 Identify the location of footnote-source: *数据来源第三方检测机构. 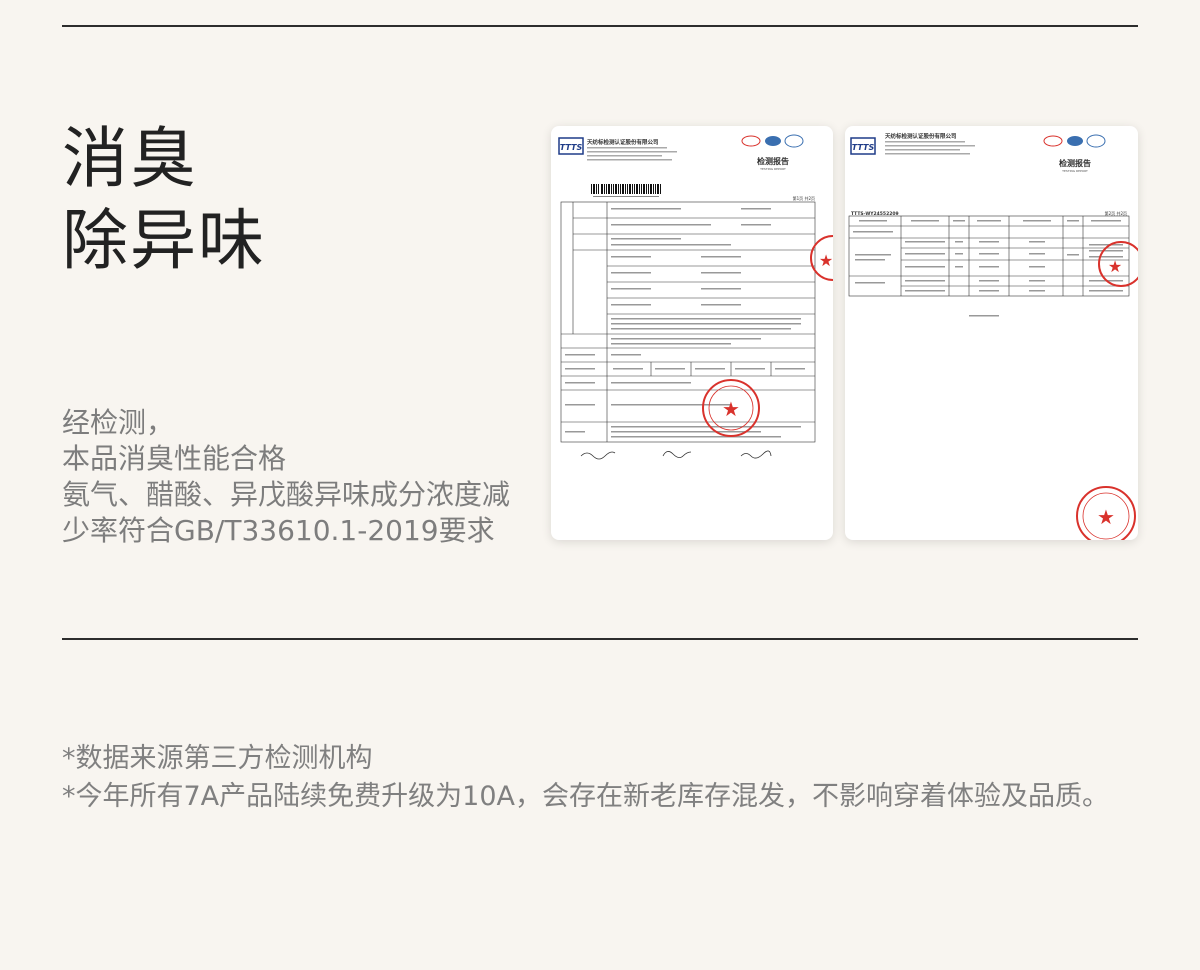
(217, 758).